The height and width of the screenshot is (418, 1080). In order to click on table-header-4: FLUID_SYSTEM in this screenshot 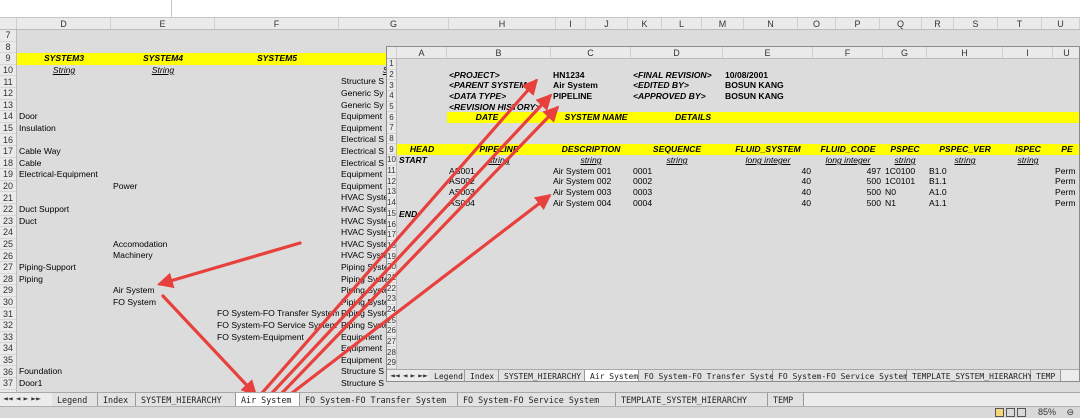, I will do `click(768, 149)`.